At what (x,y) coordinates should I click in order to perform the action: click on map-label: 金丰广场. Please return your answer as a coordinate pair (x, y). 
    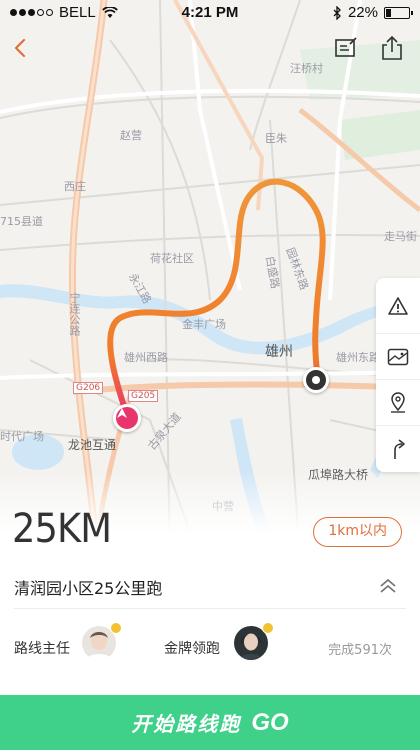
    Looking at the image, I should click on (204, 324).